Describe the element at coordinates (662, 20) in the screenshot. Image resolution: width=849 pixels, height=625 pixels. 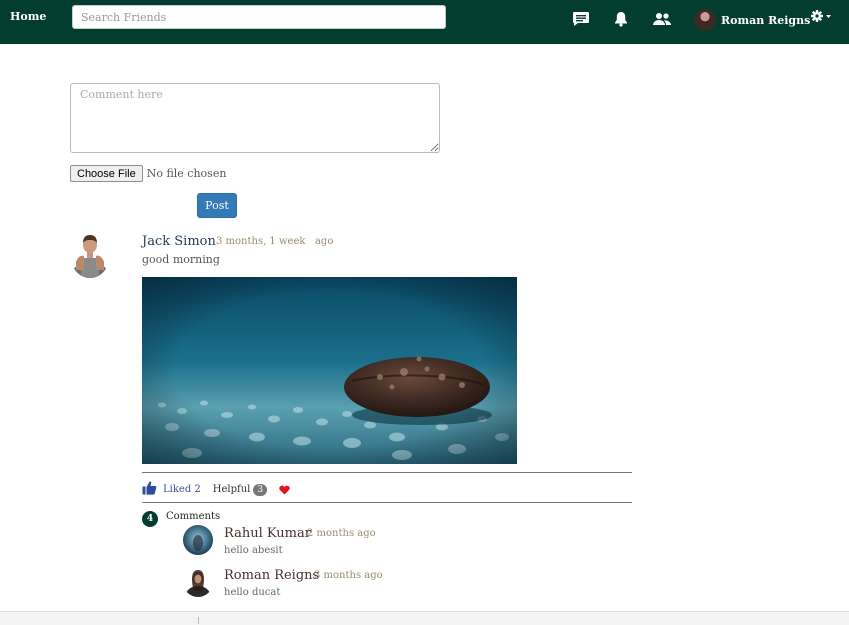
I see `friends-icon` at that location.